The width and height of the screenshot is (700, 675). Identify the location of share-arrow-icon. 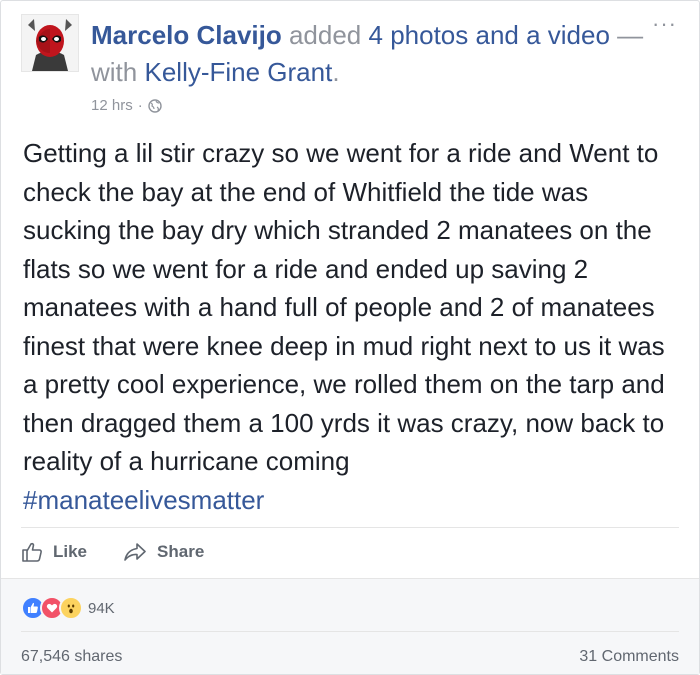
(135, 552).